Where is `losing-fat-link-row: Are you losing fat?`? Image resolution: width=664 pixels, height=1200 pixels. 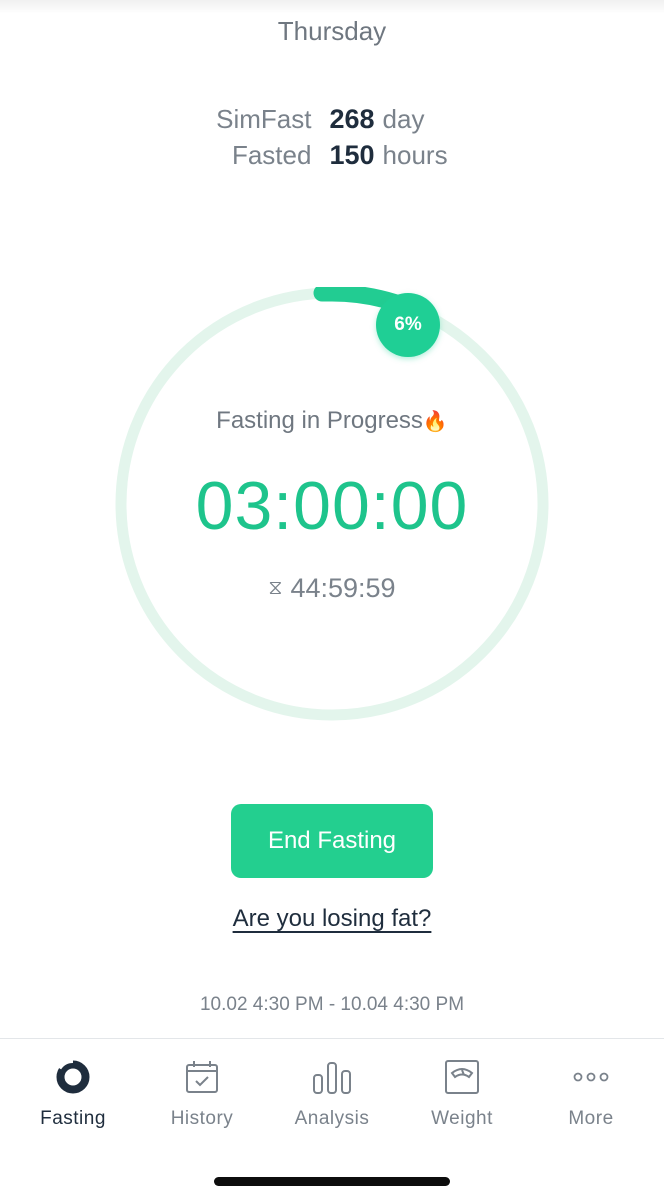 losing-fat-link-row: Are you losing fat? is located at coordinates (332, 919).